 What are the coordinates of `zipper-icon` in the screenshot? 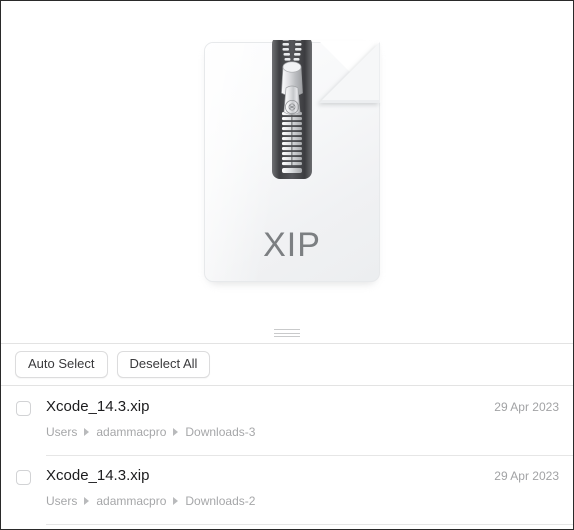 It's located at (292, 109).